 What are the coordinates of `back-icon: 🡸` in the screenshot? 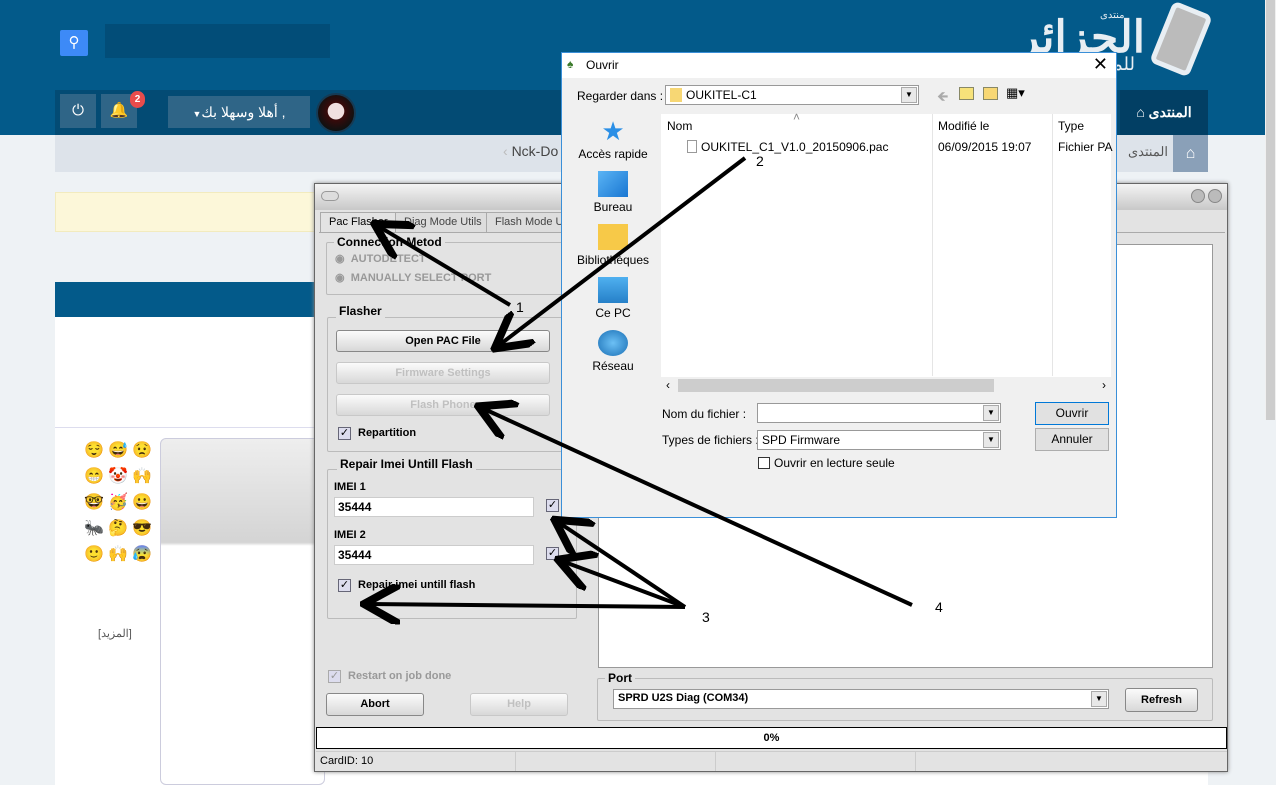 It's located at (942, 98).